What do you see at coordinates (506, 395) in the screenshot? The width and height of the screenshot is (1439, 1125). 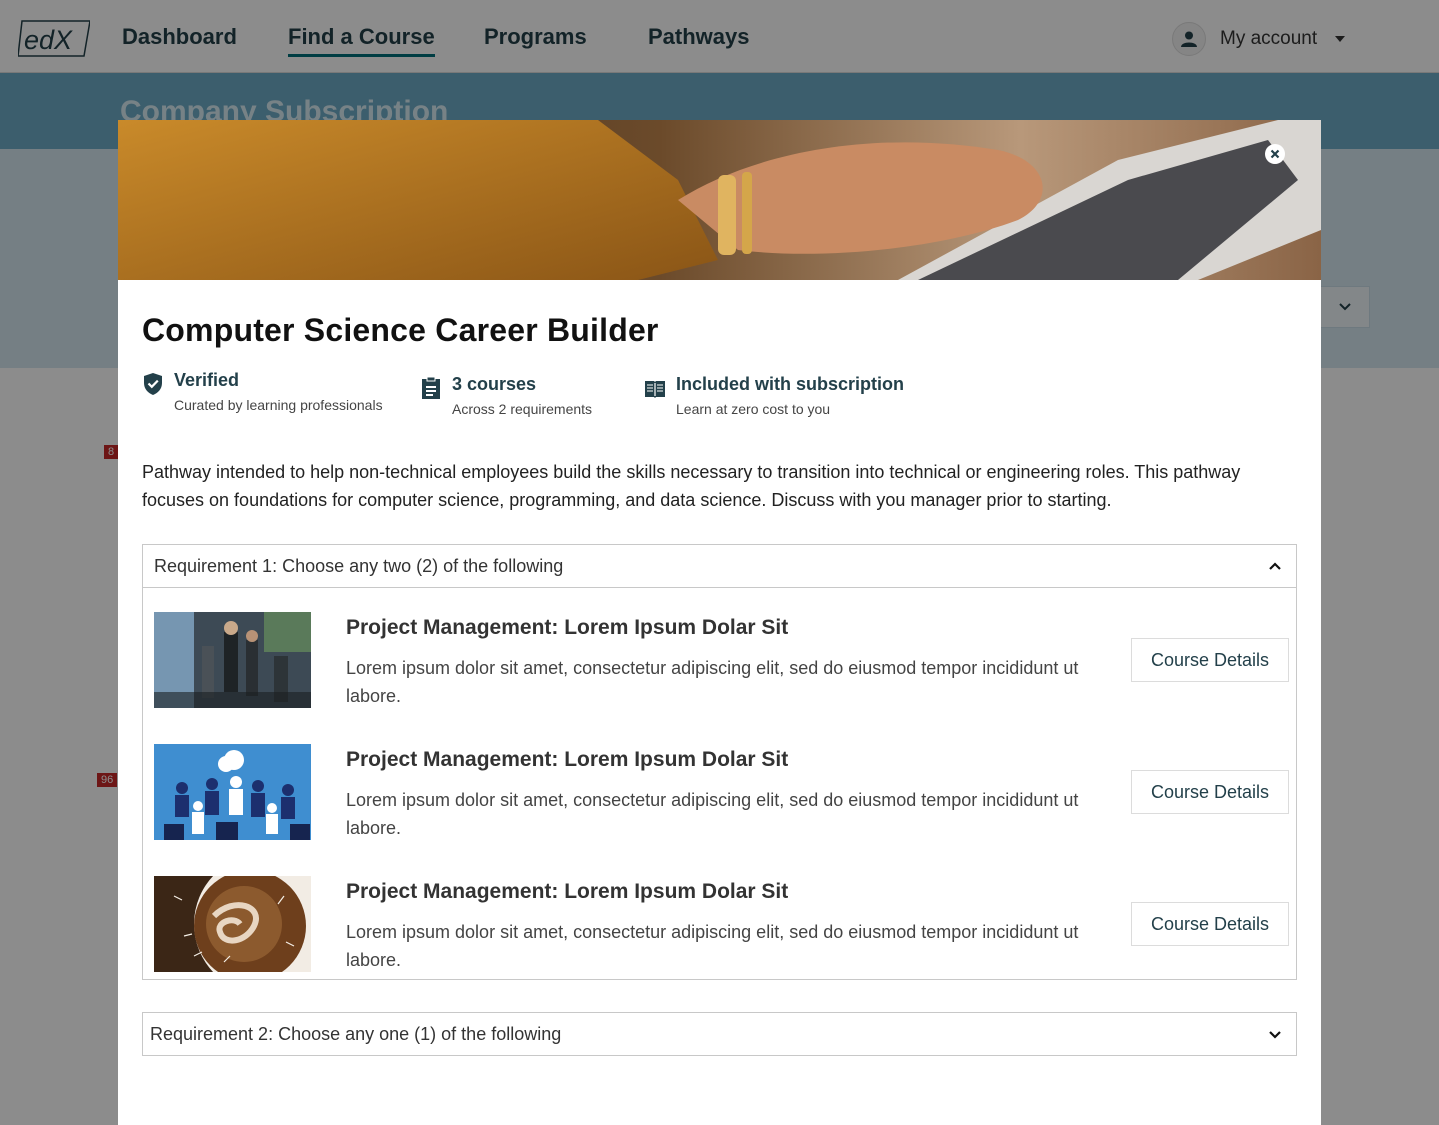 I see `meta-course-count: 3 courses Across 2 requirements` at bounding box center [506, 395].